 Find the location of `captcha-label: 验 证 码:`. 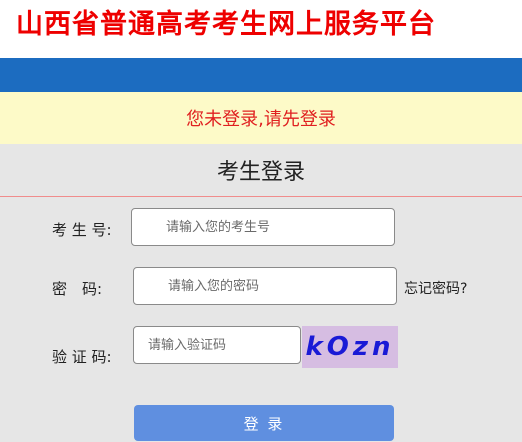

captcha-label: 验 证 码: is located at coordinates (82, 357).